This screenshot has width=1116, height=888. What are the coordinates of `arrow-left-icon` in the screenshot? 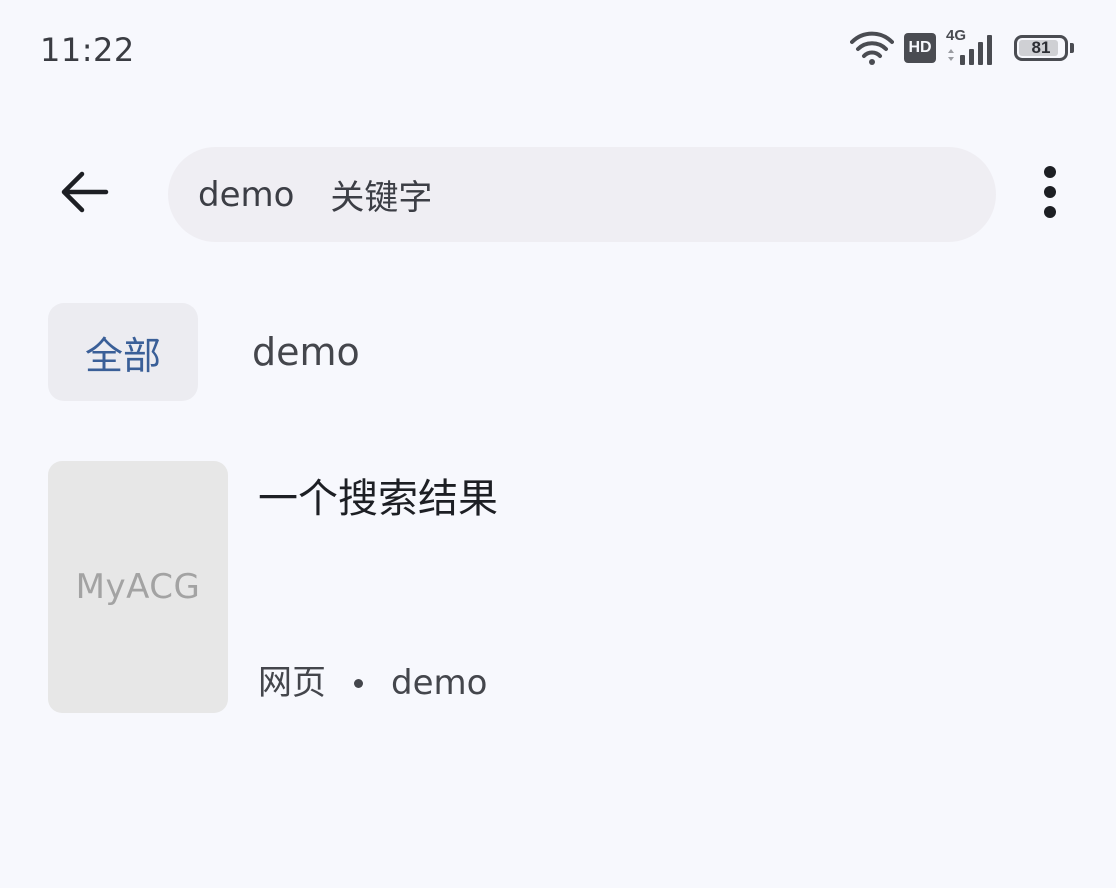 It's located at (84, 194).